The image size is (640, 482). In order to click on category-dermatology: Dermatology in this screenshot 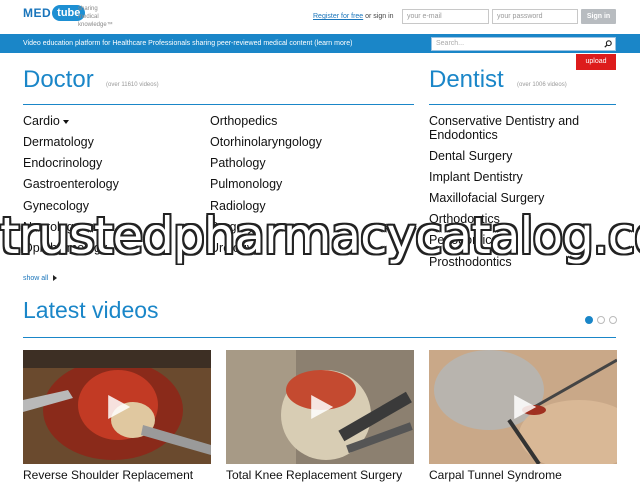, I will do `click(58, 142)`.